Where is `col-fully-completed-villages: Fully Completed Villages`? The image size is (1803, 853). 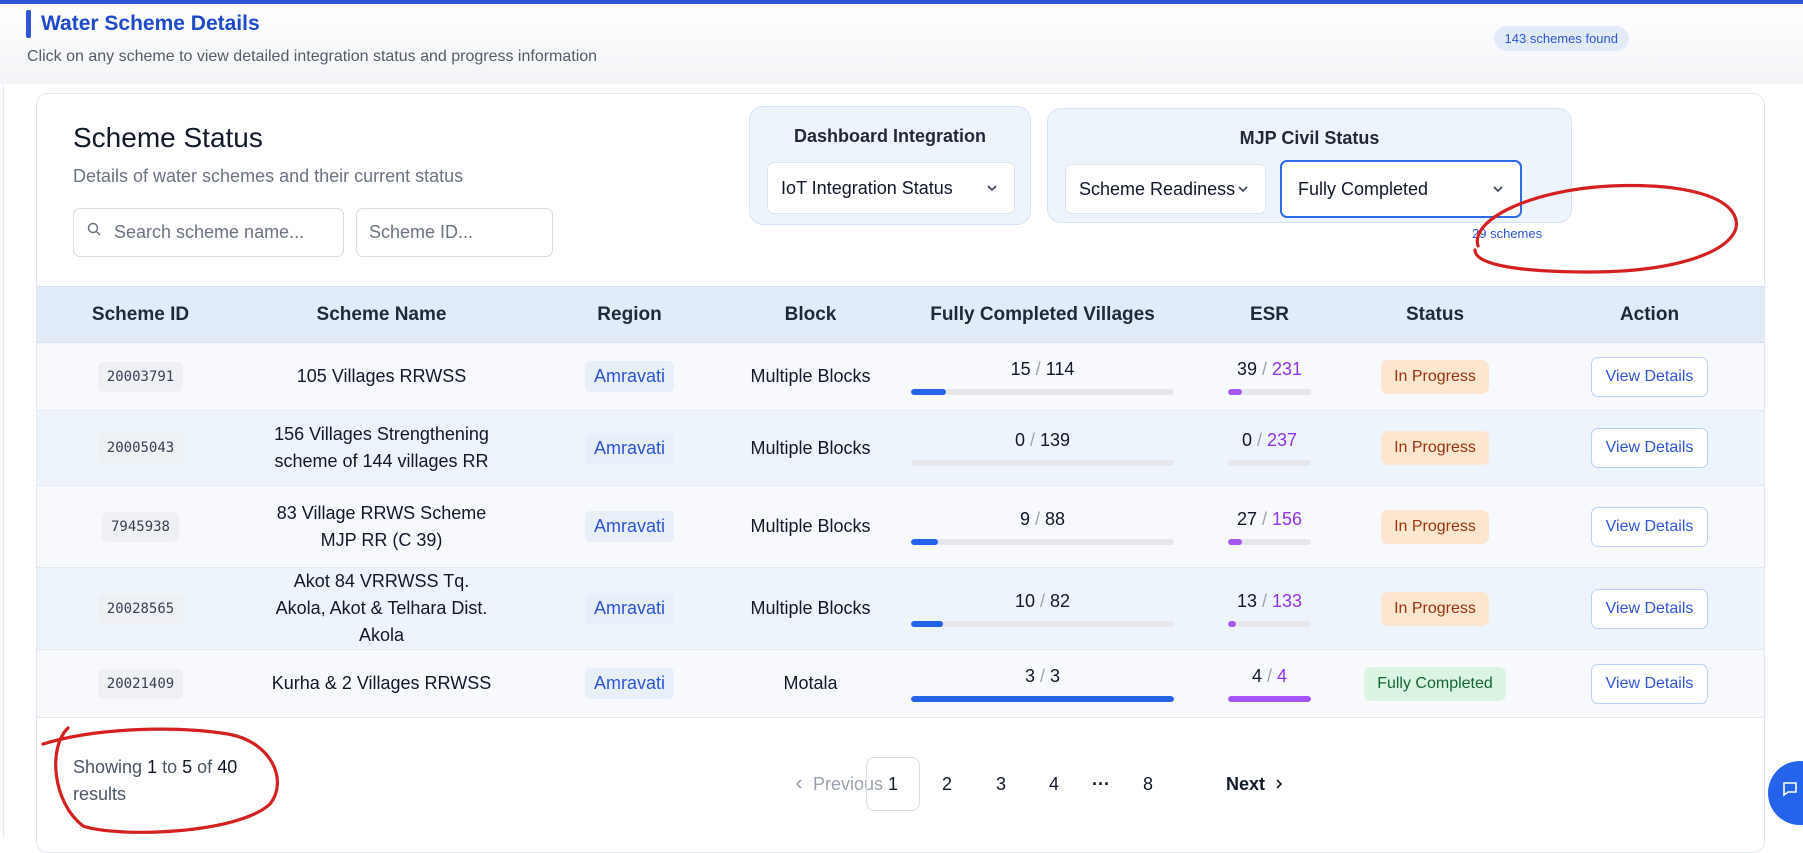 col-fully-completed-villages: Fully Completed Villages is located at coordinates (1042, 314).